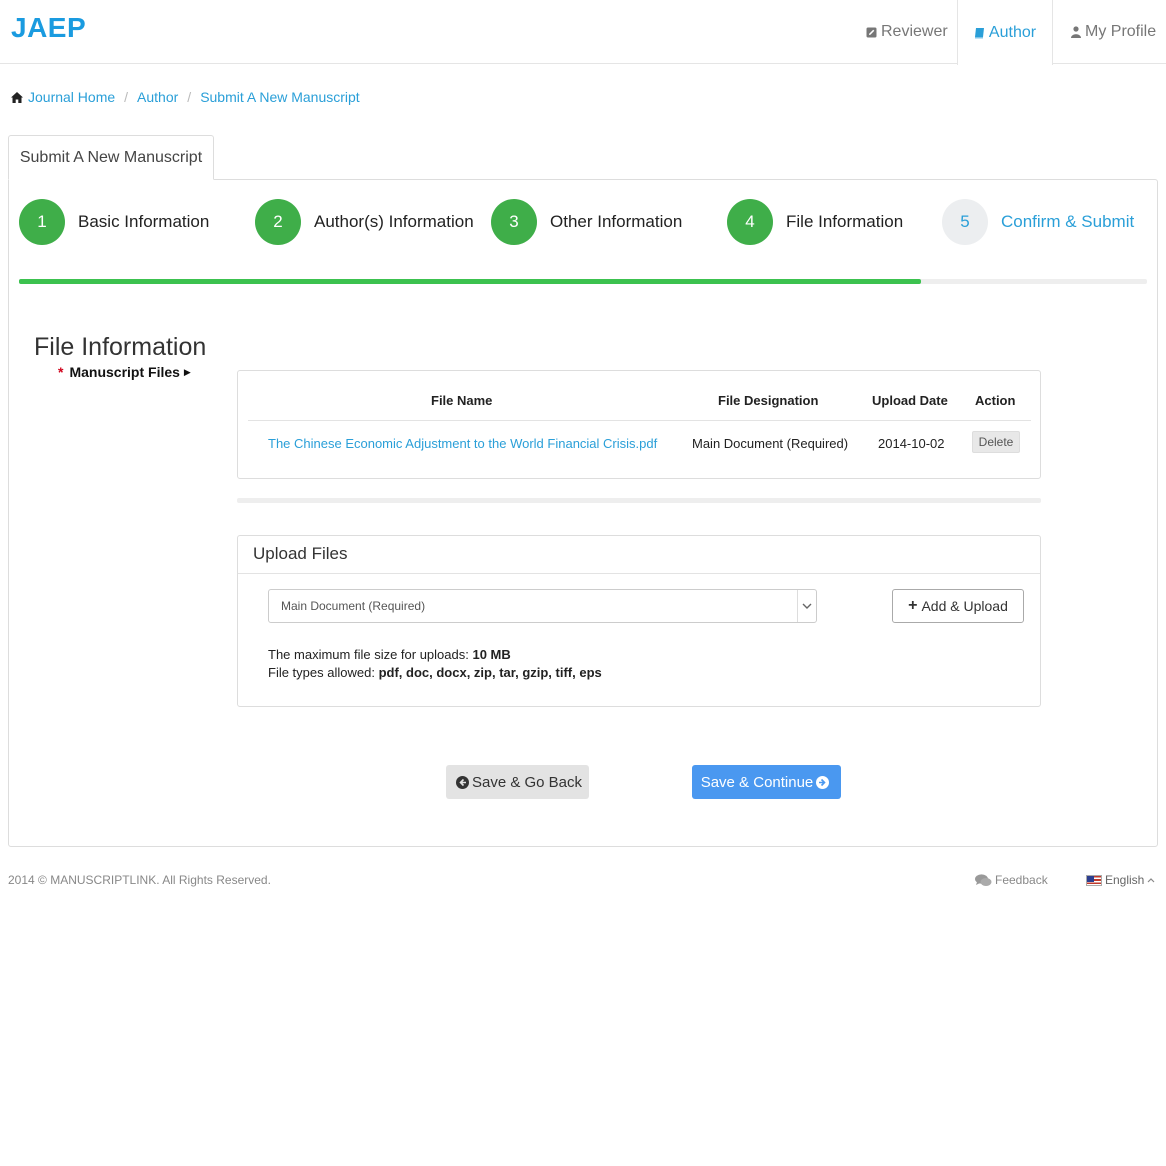  What do you see at coordinates (61, 372) in the screenshot?
I see `required-marker: *` at bounding box center [61, 372].